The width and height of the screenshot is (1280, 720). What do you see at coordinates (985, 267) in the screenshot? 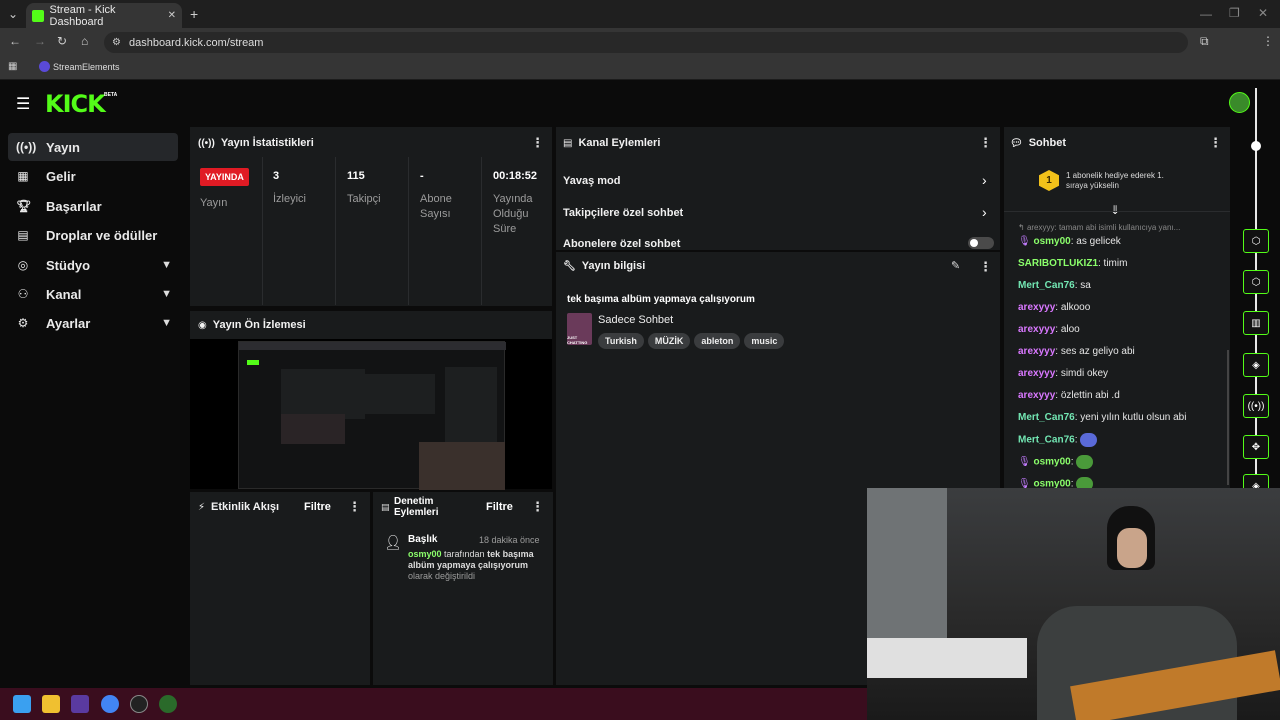
I see `info-menu-icon: ⋮` at bounding box center [985, 267].